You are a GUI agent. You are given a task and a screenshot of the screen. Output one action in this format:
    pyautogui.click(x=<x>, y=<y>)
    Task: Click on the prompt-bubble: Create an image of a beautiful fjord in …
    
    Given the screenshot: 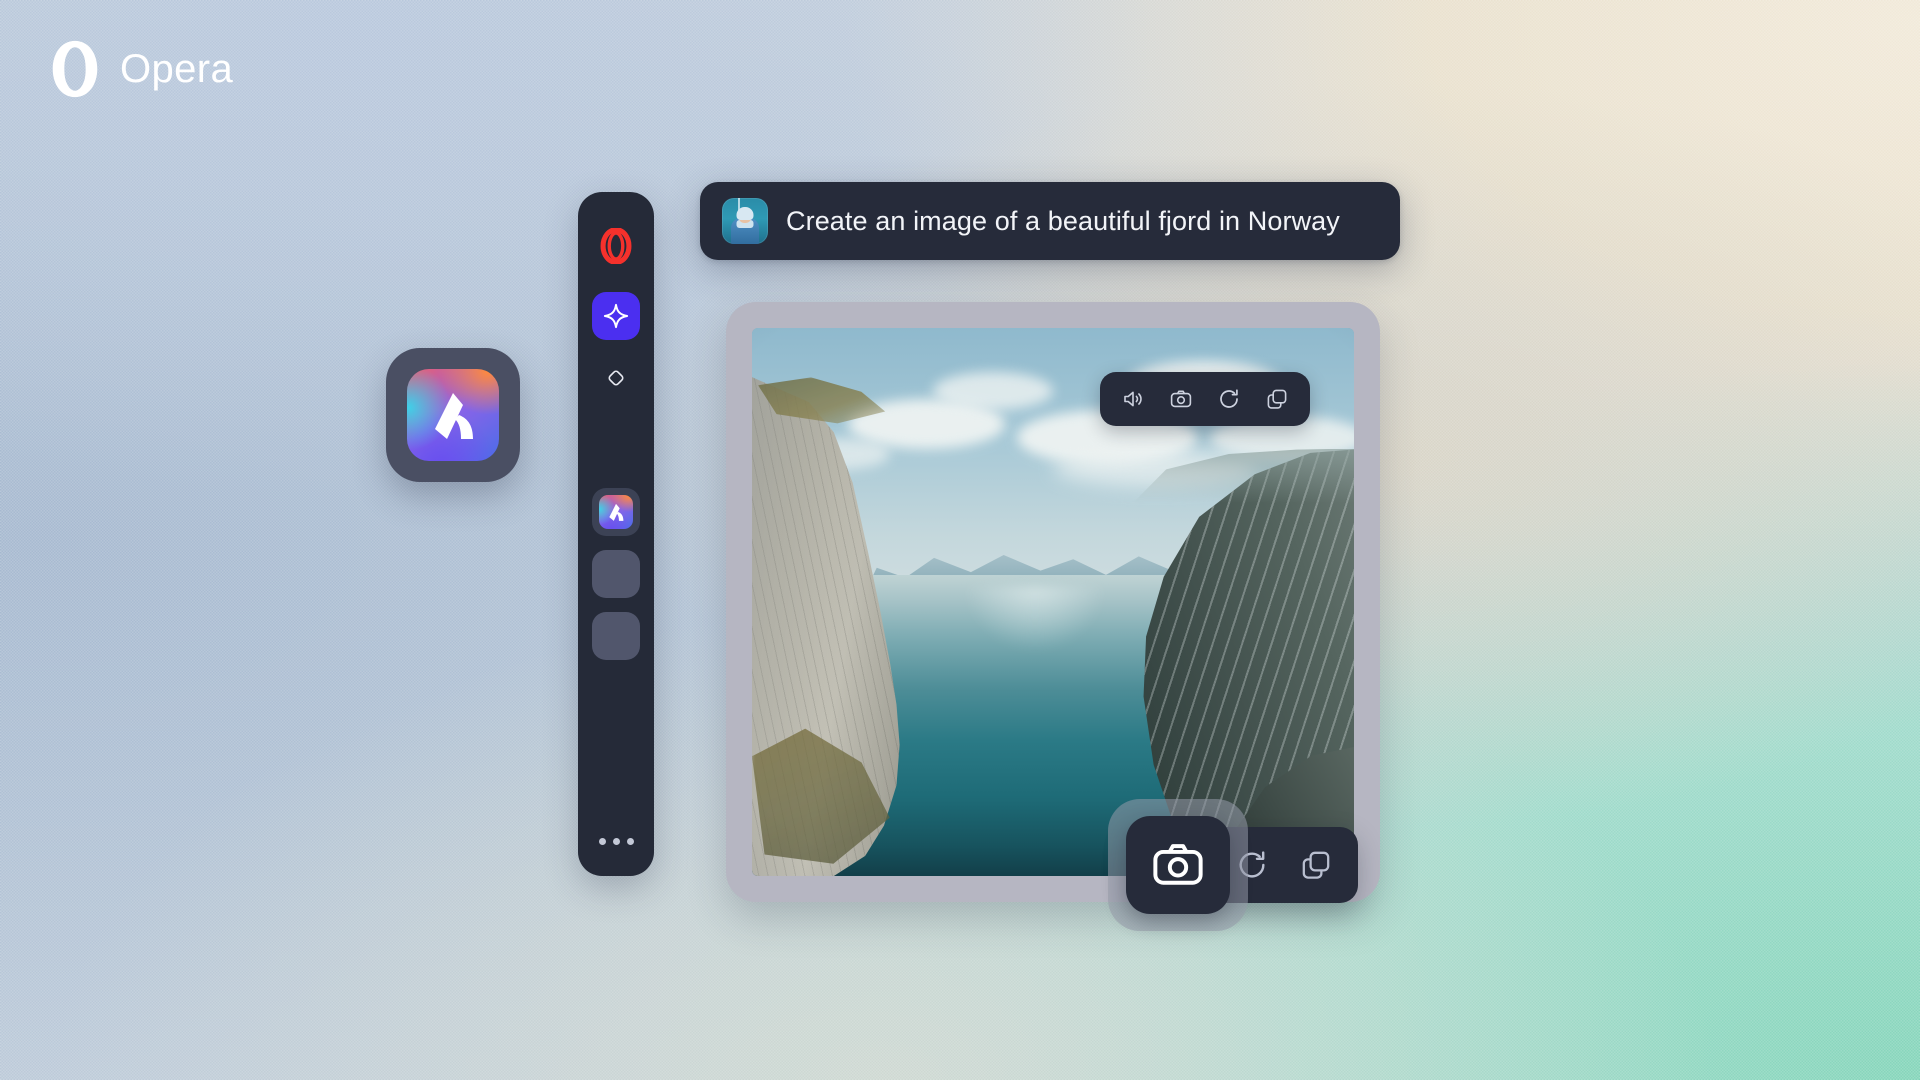 What is the action you would take?
    pyautogui.click(x=1050, y=221)
    